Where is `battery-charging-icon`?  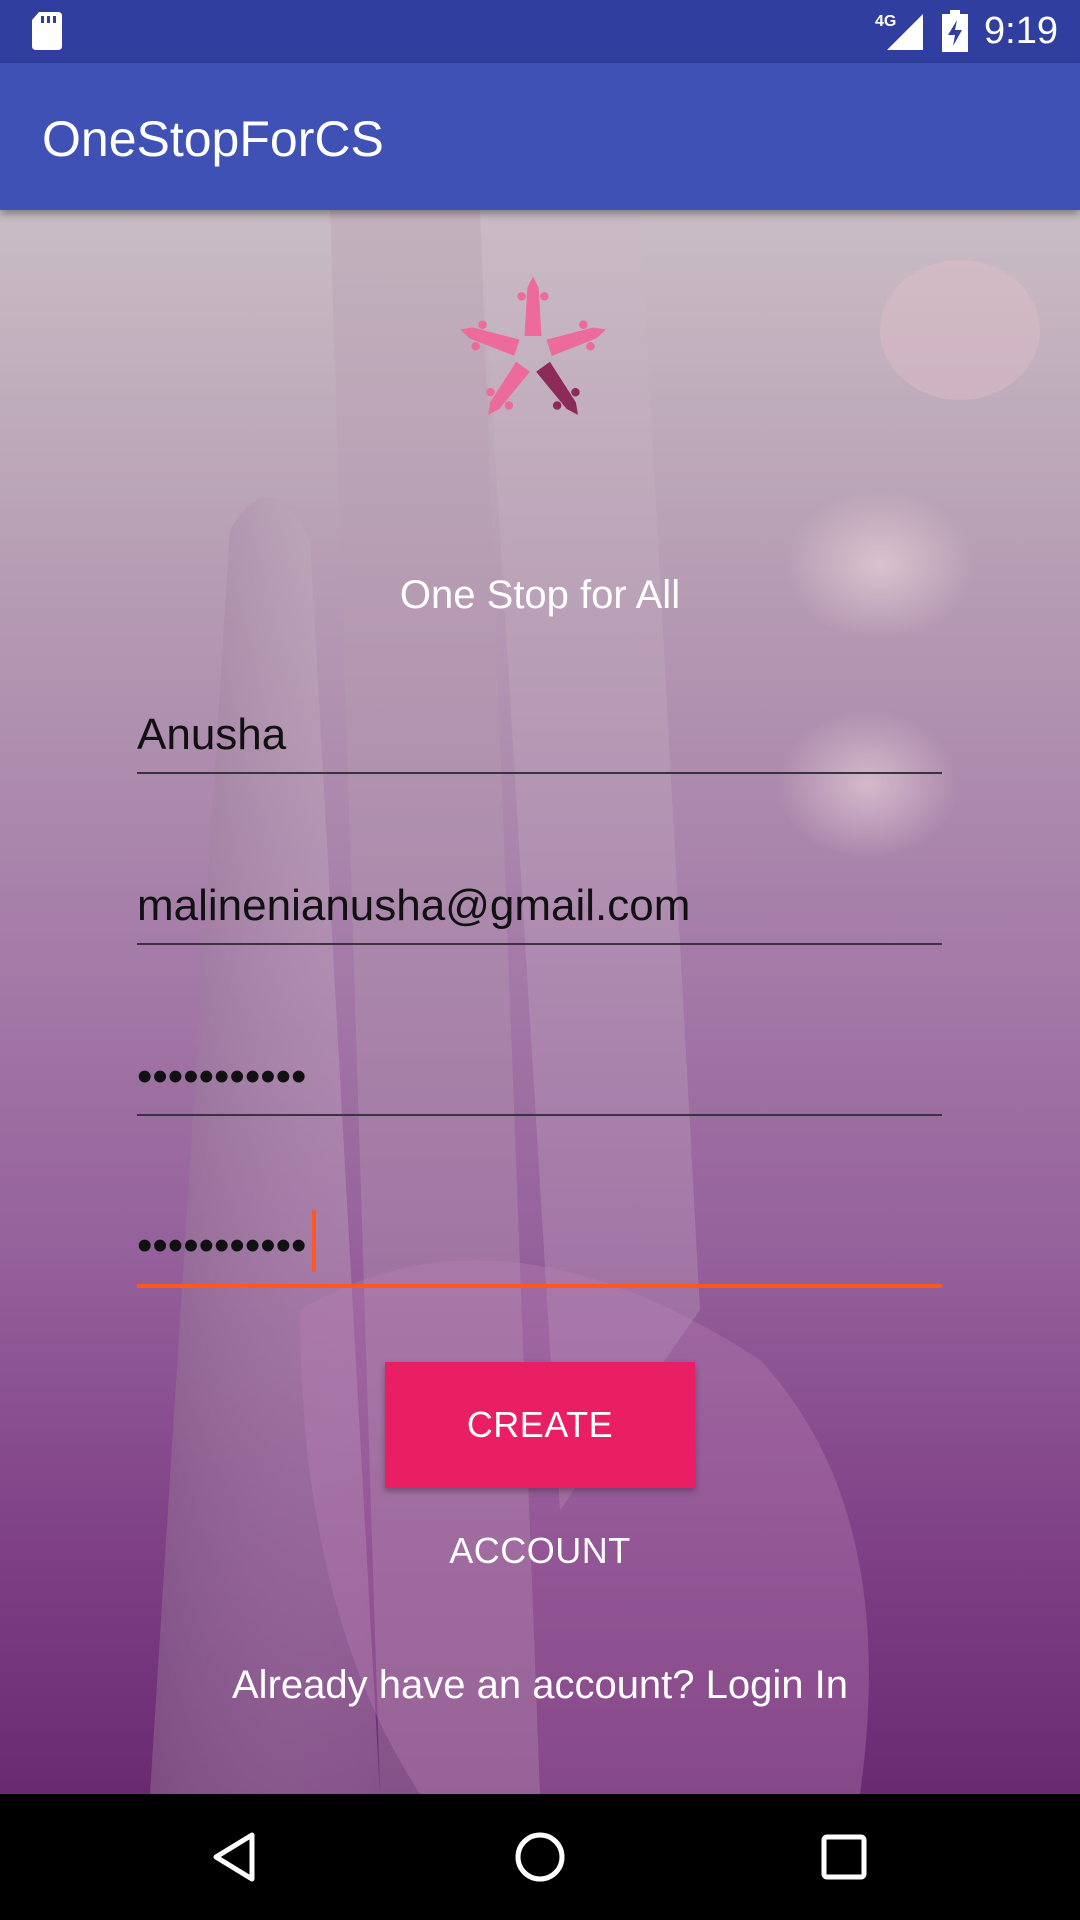 battery-charging-icon is located at coordinates (955, 31).